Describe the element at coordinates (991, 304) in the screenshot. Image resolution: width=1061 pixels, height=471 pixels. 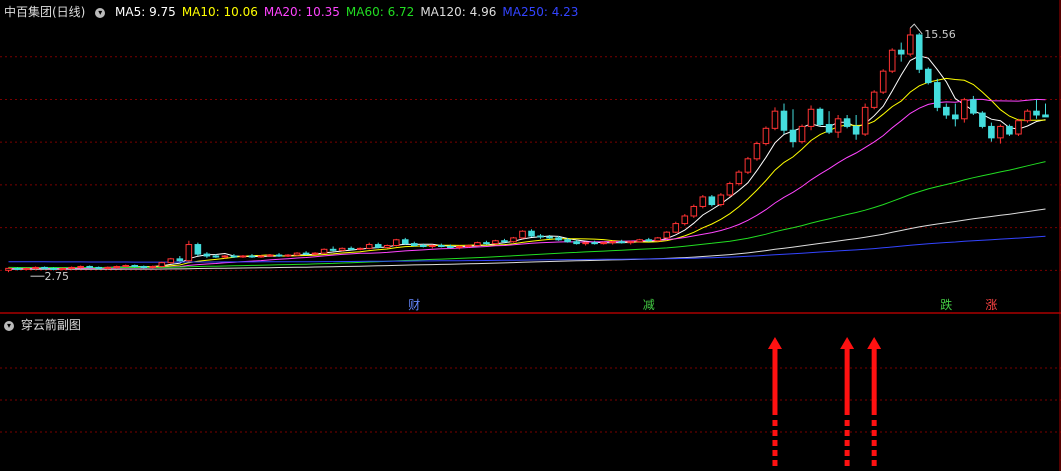
I see `signal-marker-label: 涨` at that location.